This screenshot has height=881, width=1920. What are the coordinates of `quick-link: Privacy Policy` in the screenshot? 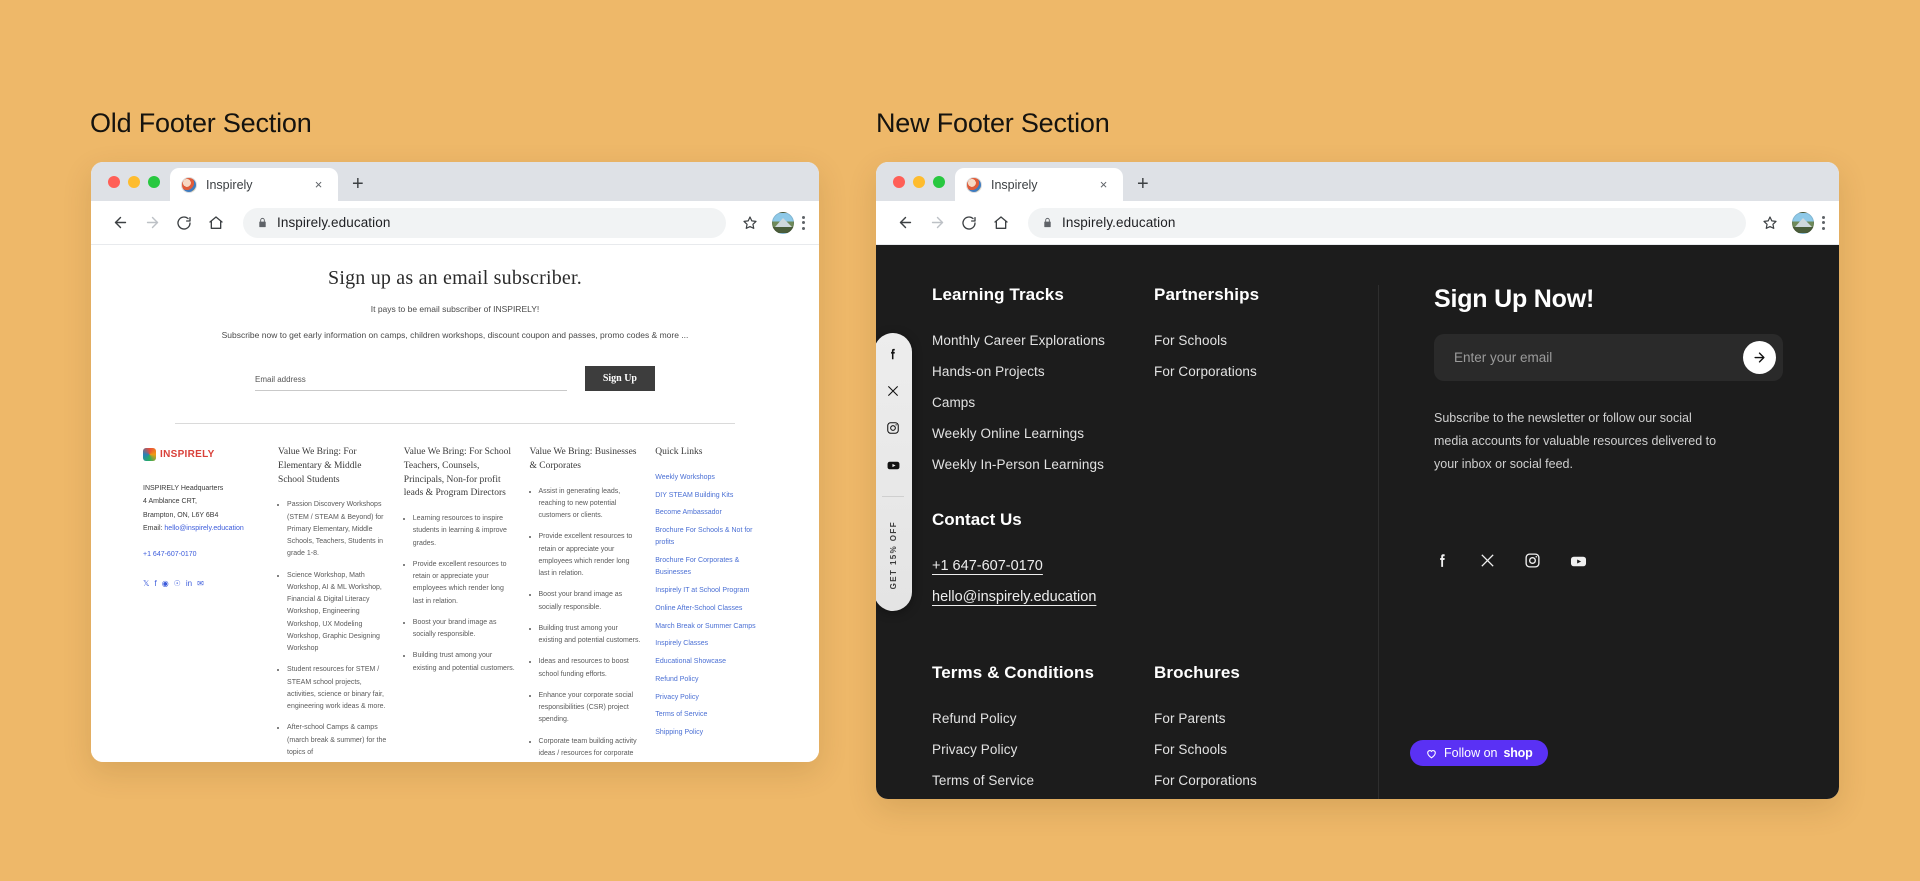 It's located at (711, 698).